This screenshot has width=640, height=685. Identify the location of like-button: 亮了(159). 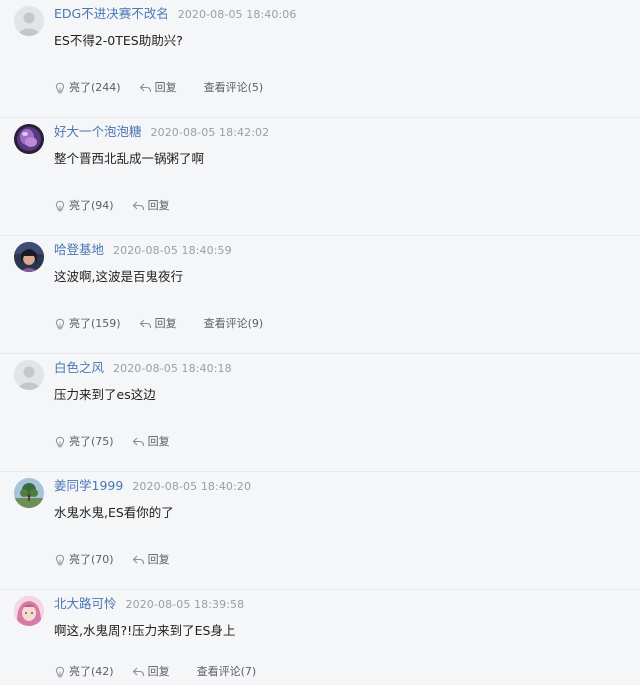
(87, 324).